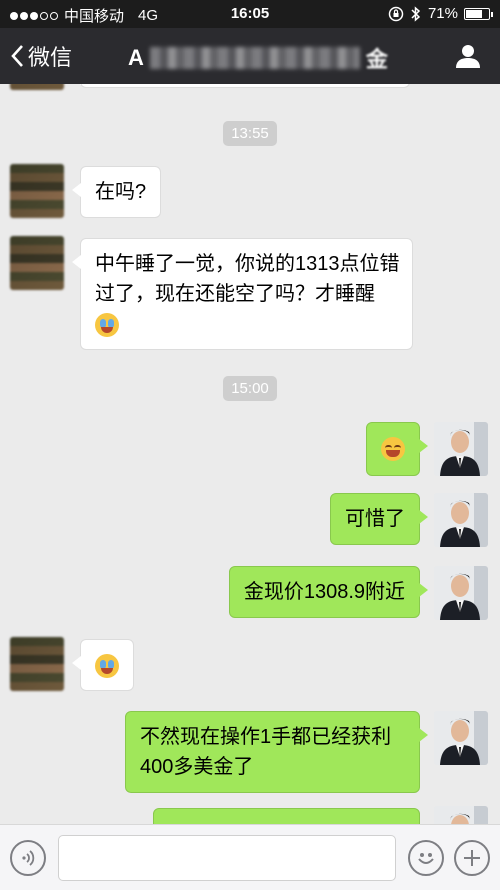 The height and width of the screenshot is (890, 500). I want to click on message-bubble: 在吗?, so click(116, 192).